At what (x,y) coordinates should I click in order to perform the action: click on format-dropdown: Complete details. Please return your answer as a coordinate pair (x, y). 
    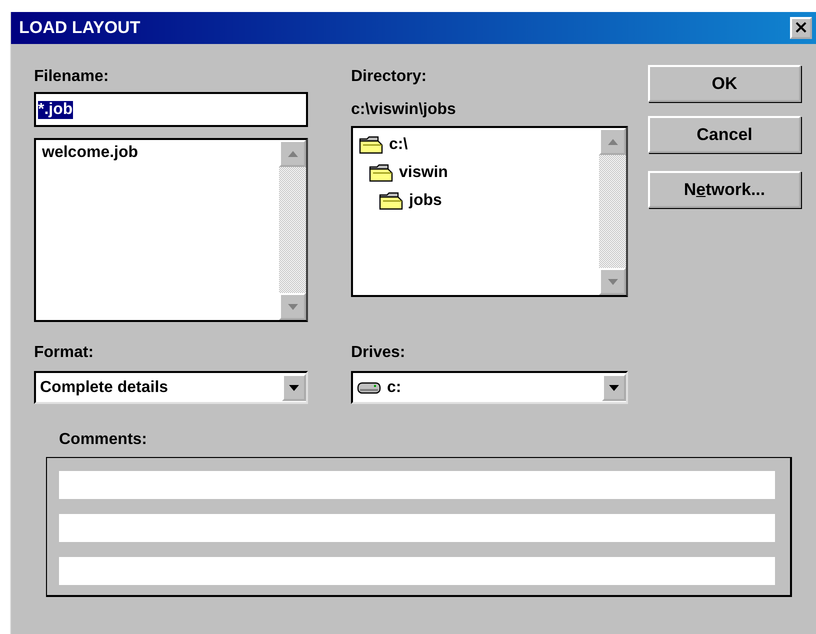
    Looking at the image, I should click on (171, 387).